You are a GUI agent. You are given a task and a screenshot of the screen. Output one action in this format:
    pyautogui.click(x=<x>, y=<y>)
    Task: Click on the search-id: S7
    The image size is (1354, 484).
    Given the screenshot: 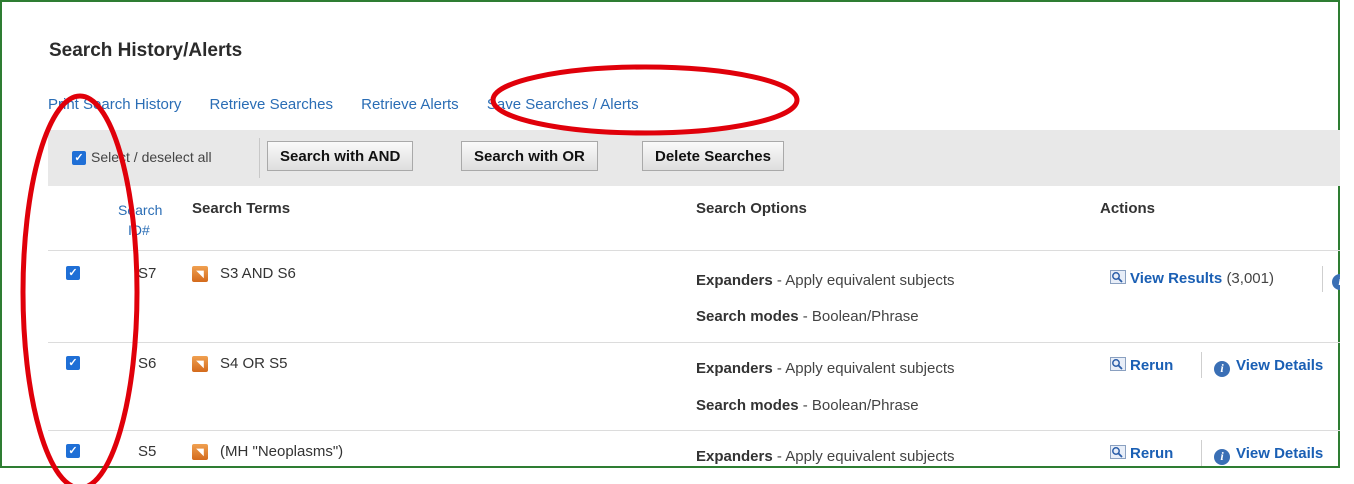 What is the action you would take?
    pyautogui.click(x=147, y=273)
    